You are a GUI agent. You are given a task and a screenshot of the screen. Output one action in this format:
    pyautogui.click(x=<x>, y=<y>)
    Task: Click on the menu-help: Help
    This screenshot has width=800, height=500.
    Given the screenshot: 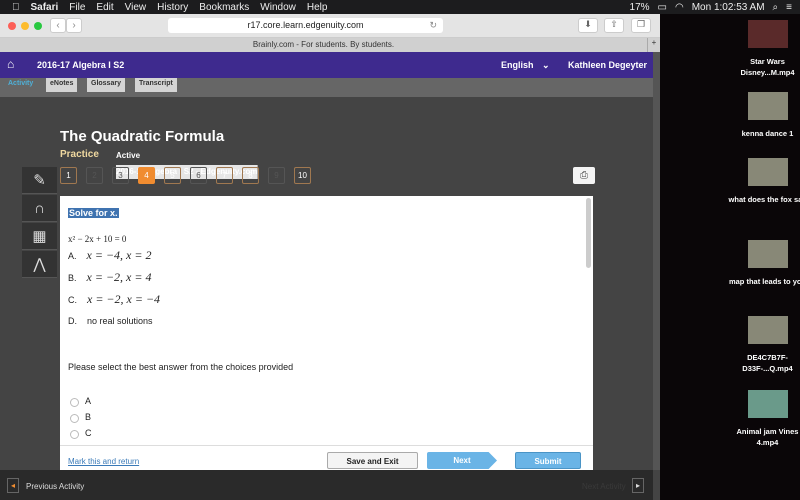 What is the action you would take?
    pyautogui.click(x=317, y=7)
    